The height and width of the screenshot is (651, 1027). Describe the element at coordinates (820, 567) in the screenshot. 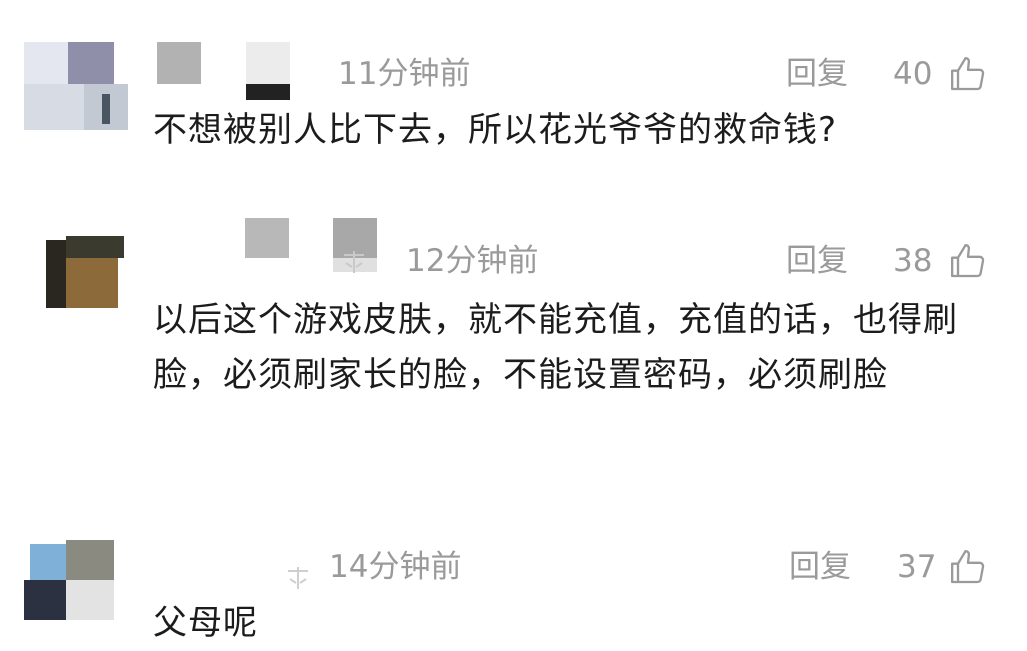

I see `reply-button: 回复` at that location.